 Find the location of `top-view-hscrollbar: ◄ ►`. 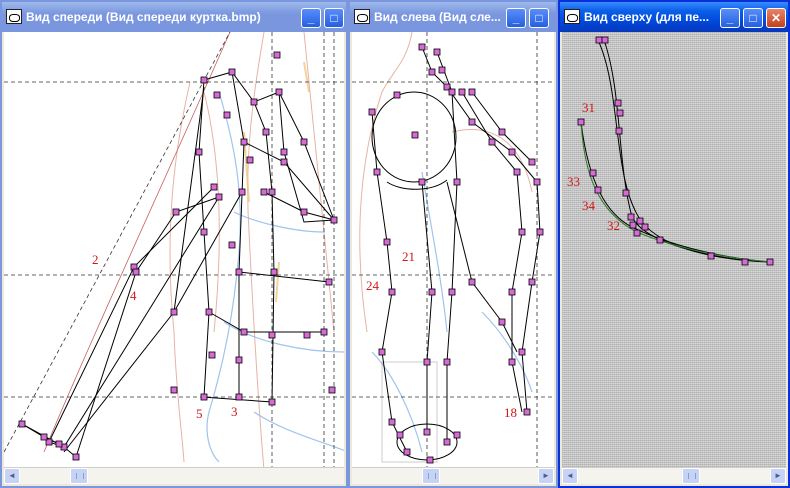

top-view-hscrollbar: ◄ ► is located at coordinates (674, 475).